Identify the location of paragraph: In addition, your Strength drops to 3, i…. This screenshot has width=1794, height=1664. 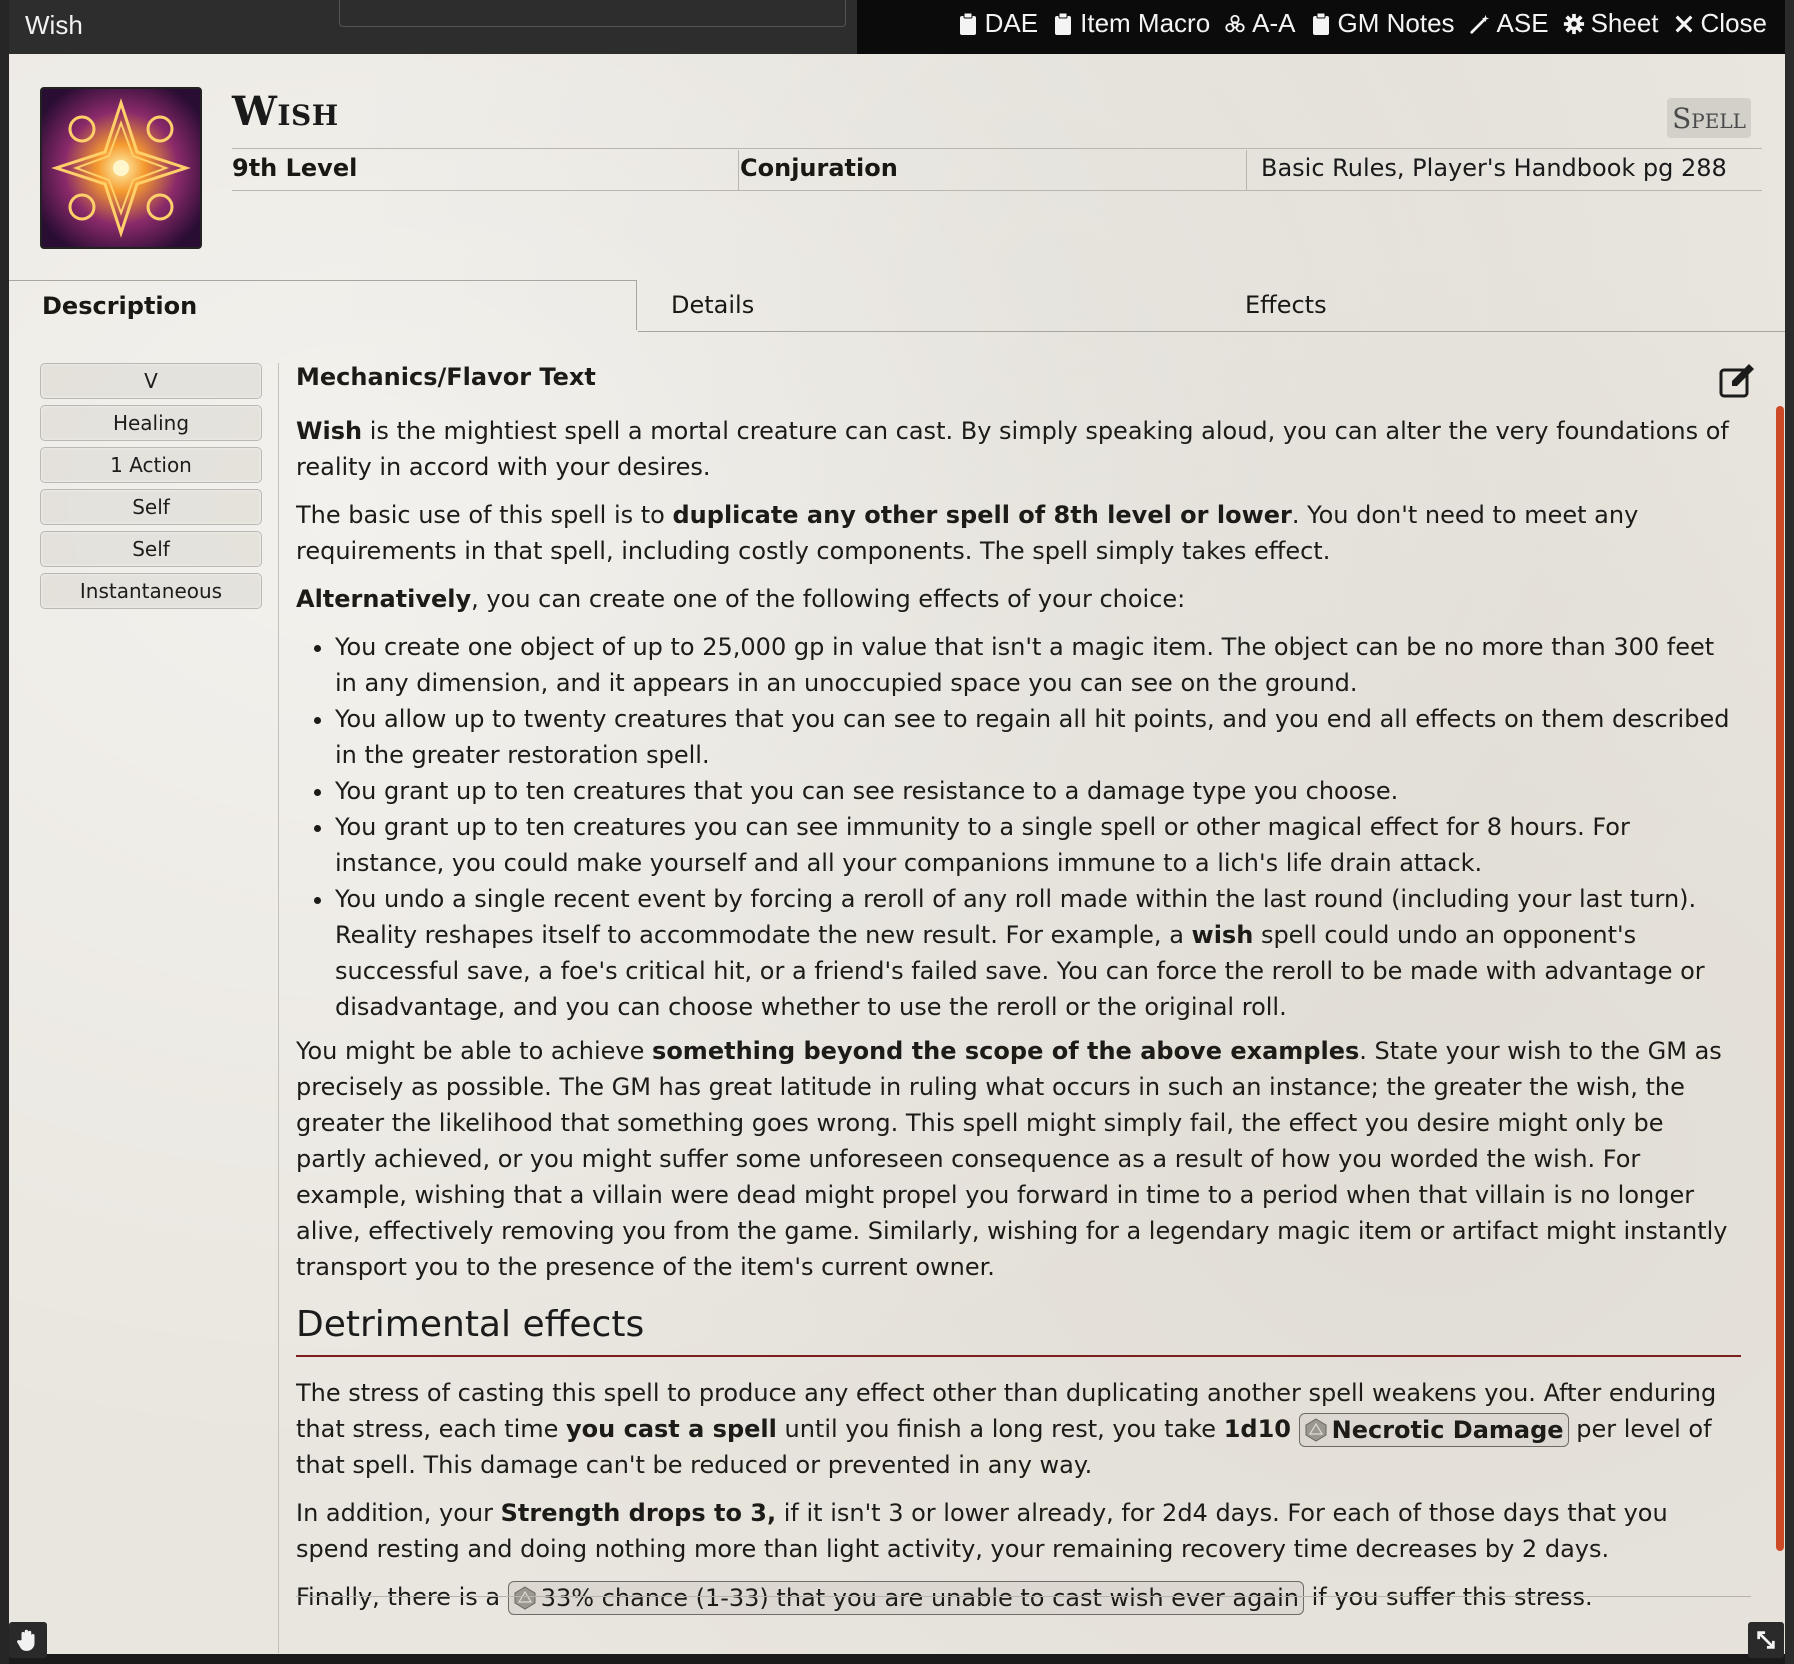
(1018, 1531).